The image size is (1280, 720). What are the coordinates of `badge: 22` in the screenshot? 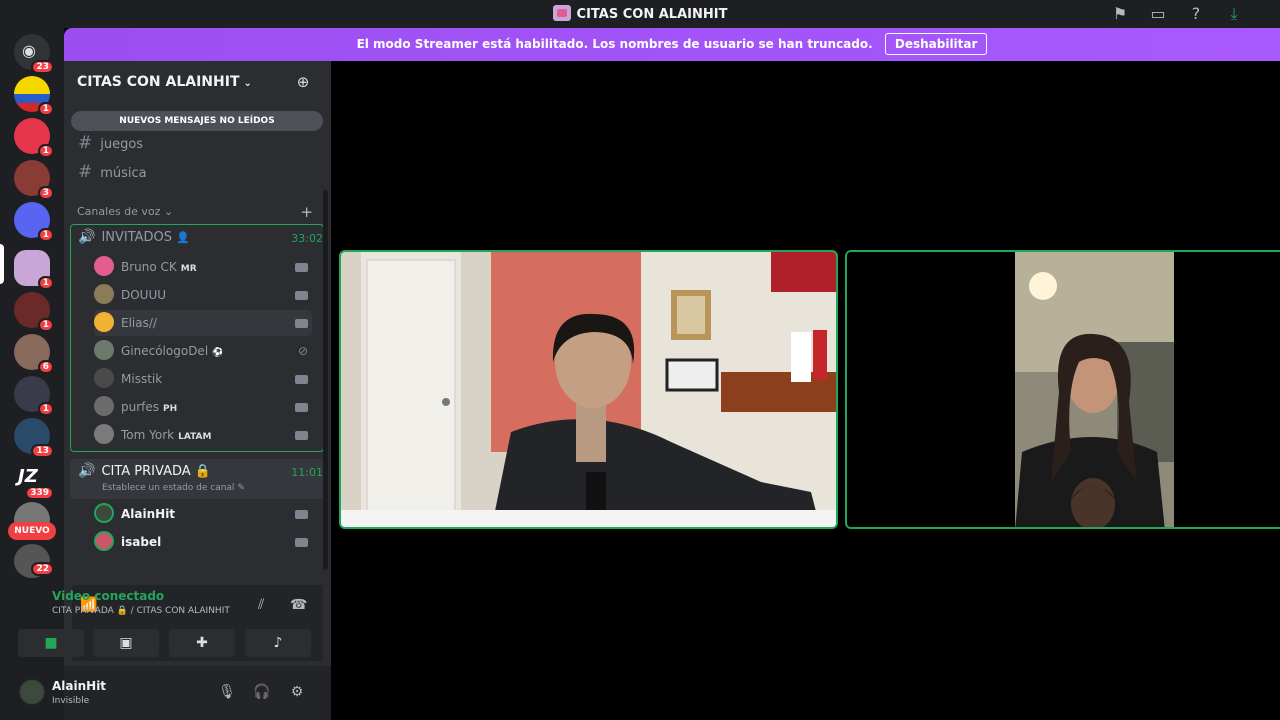 It's located at (42, 569).